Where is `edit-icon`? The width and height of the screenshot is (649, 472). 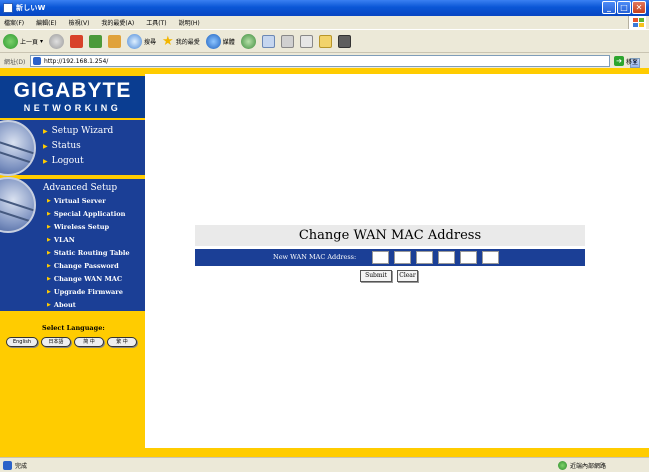
edit-icon is located at coordinates (306, 41).